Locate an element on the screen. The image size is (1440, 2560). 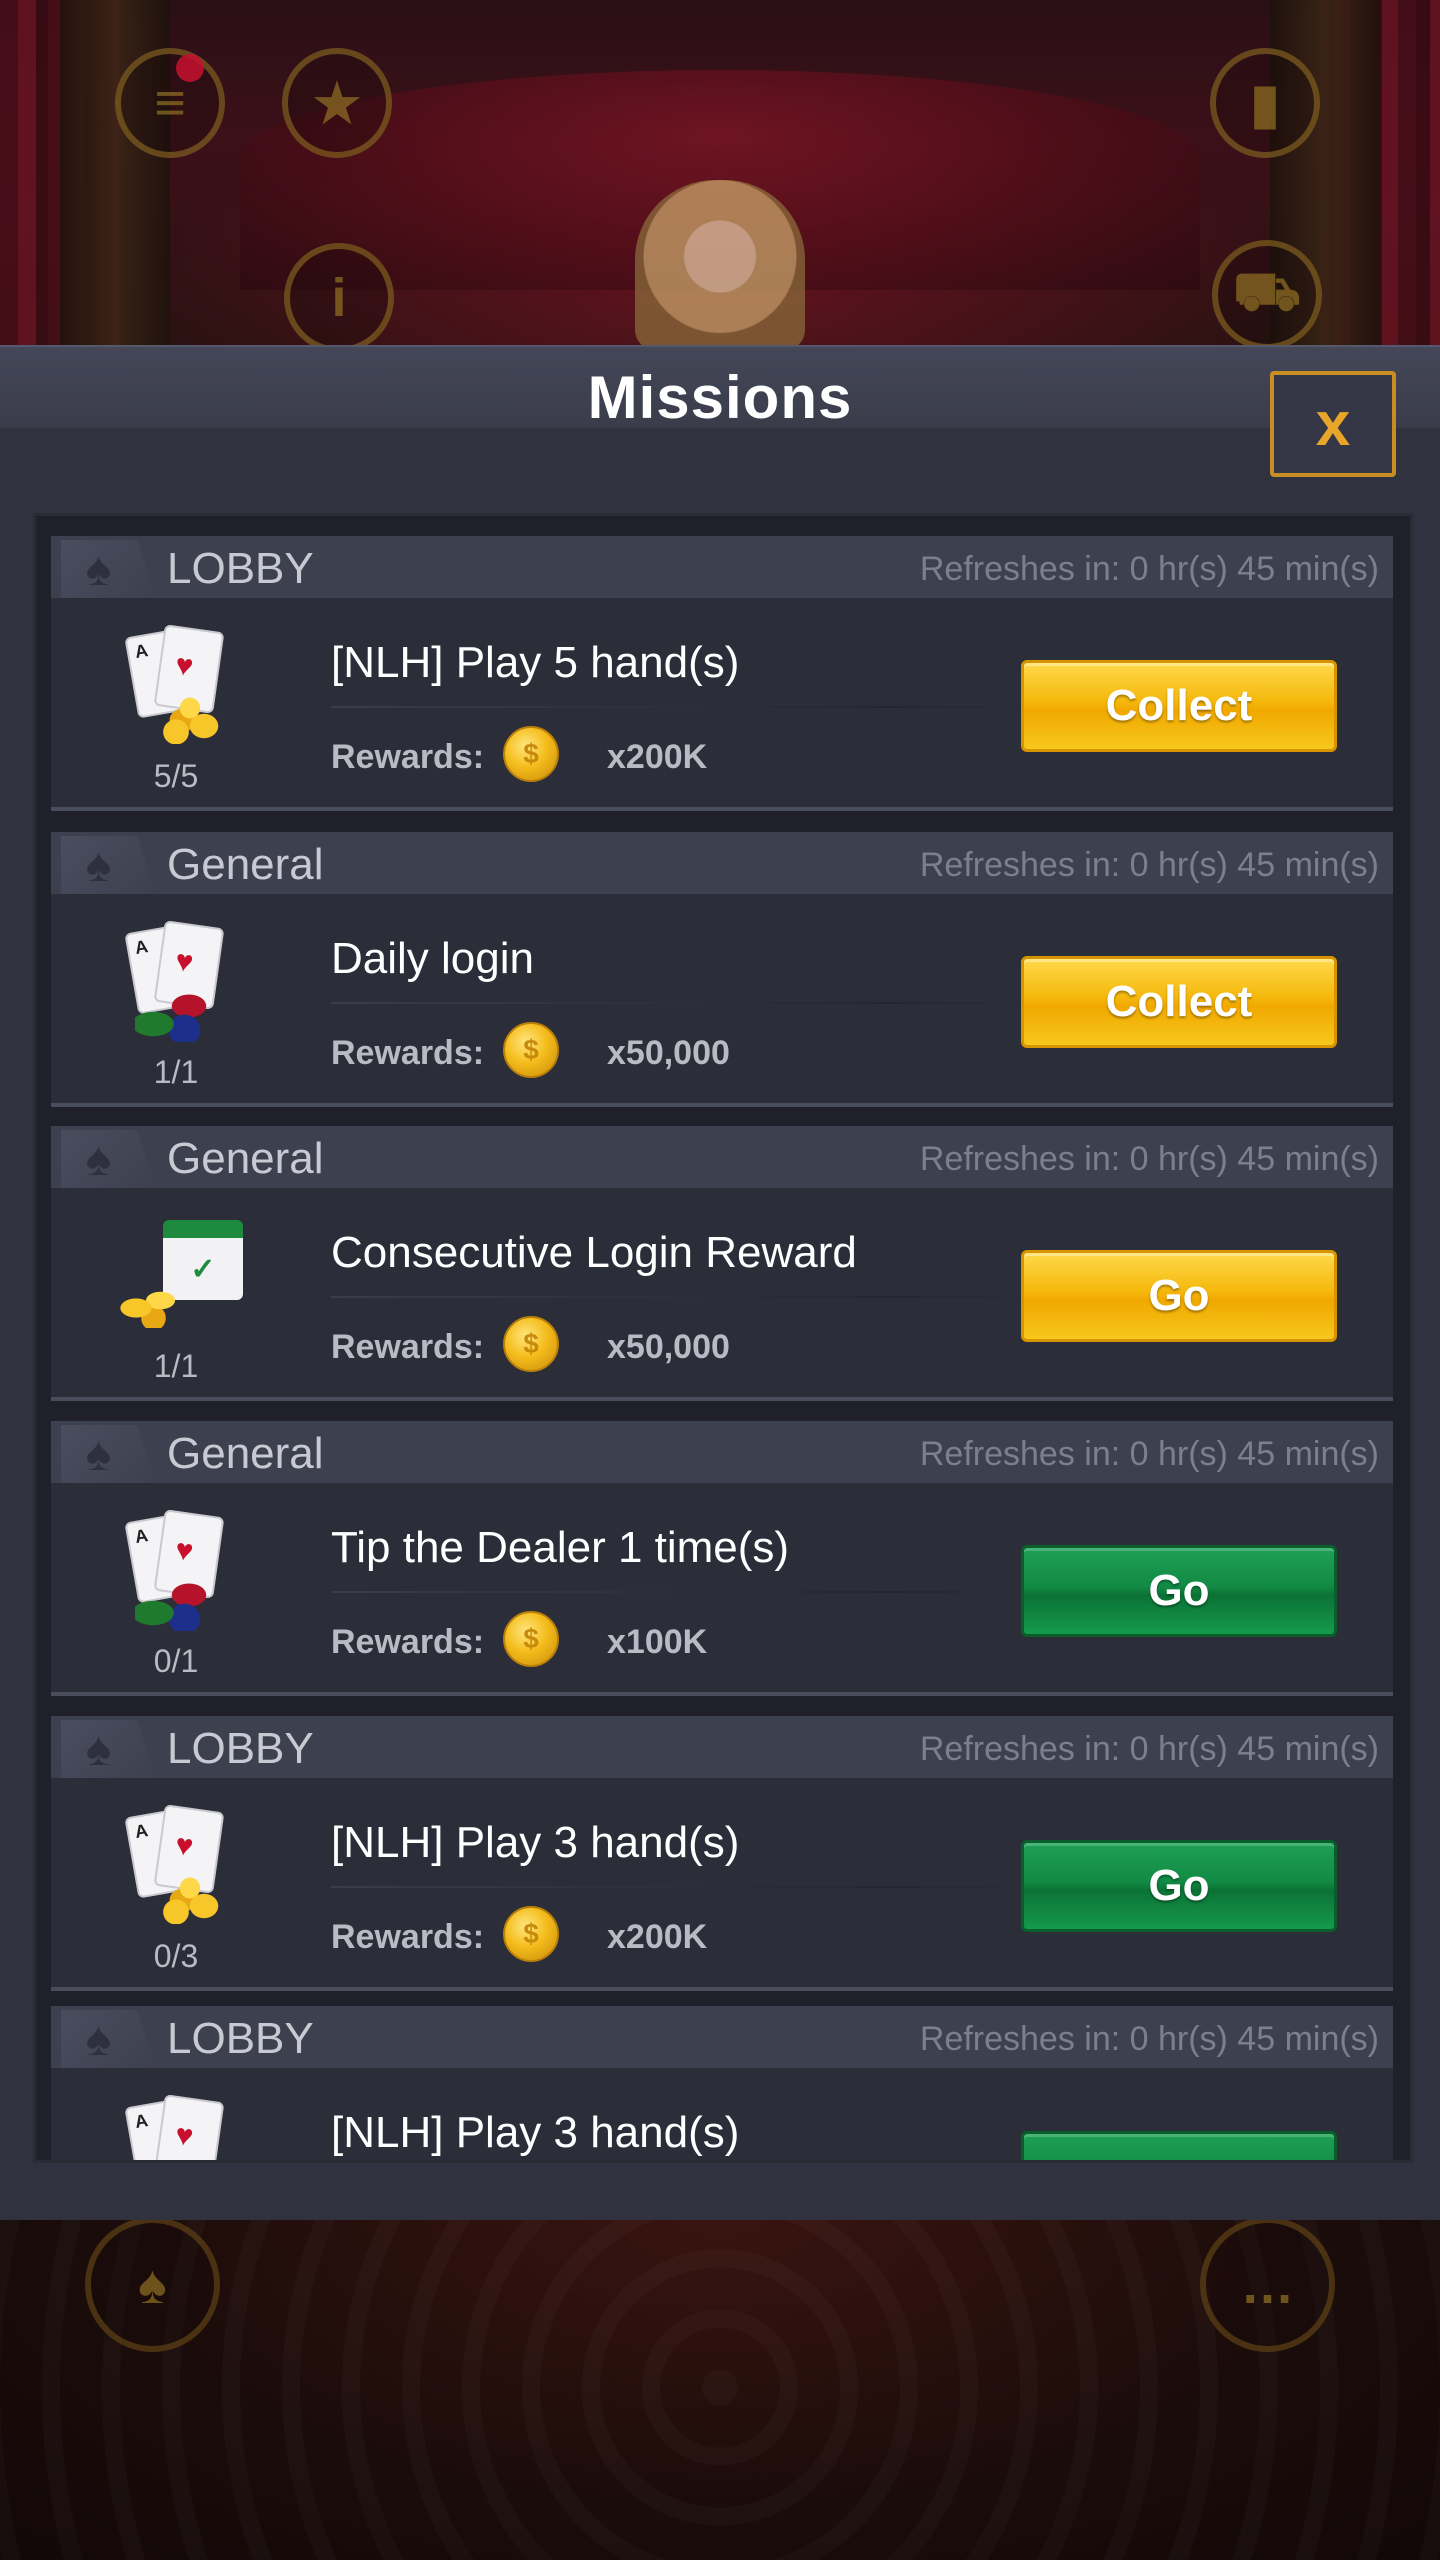
cards-icon: ♠ is located at coordinates (152, 2284).